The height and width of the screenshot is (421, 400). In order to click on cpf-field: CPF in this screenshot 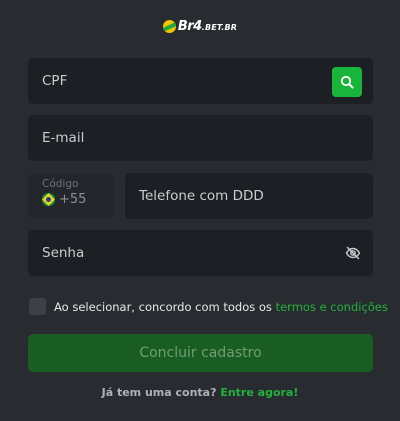, I will do `click(200, 81)`.